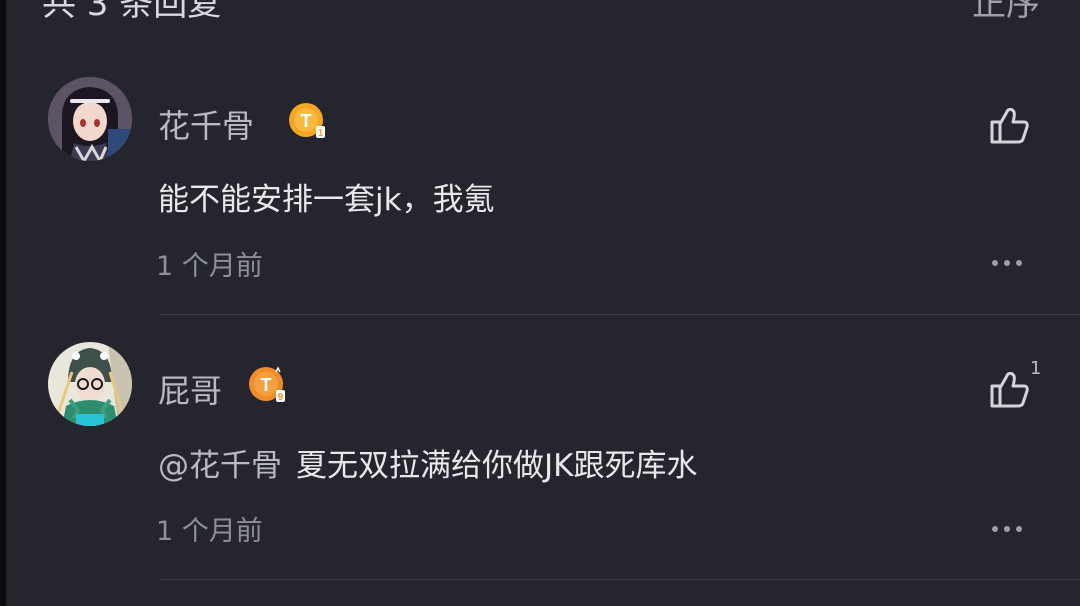 The width and height of the screenshot is (1080, 606). Describe the element at coordinates (1010, 390) in the screenshot. I see `thumbs-up-icon` at that location.